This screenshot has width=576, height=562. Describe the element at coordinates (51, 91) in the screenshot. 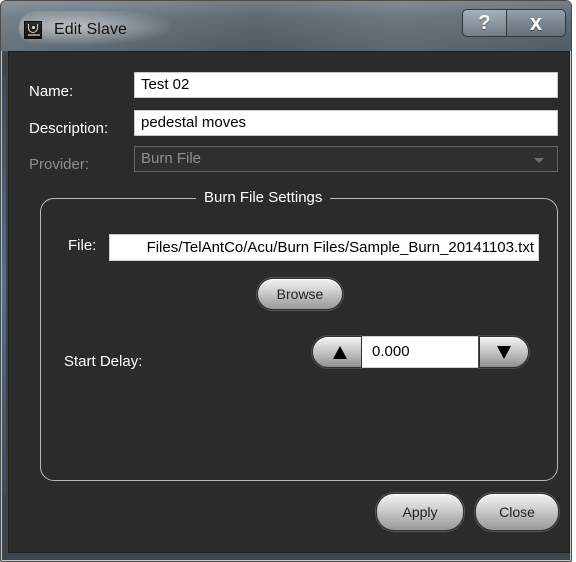

I see `name-label: Name:` at that location.